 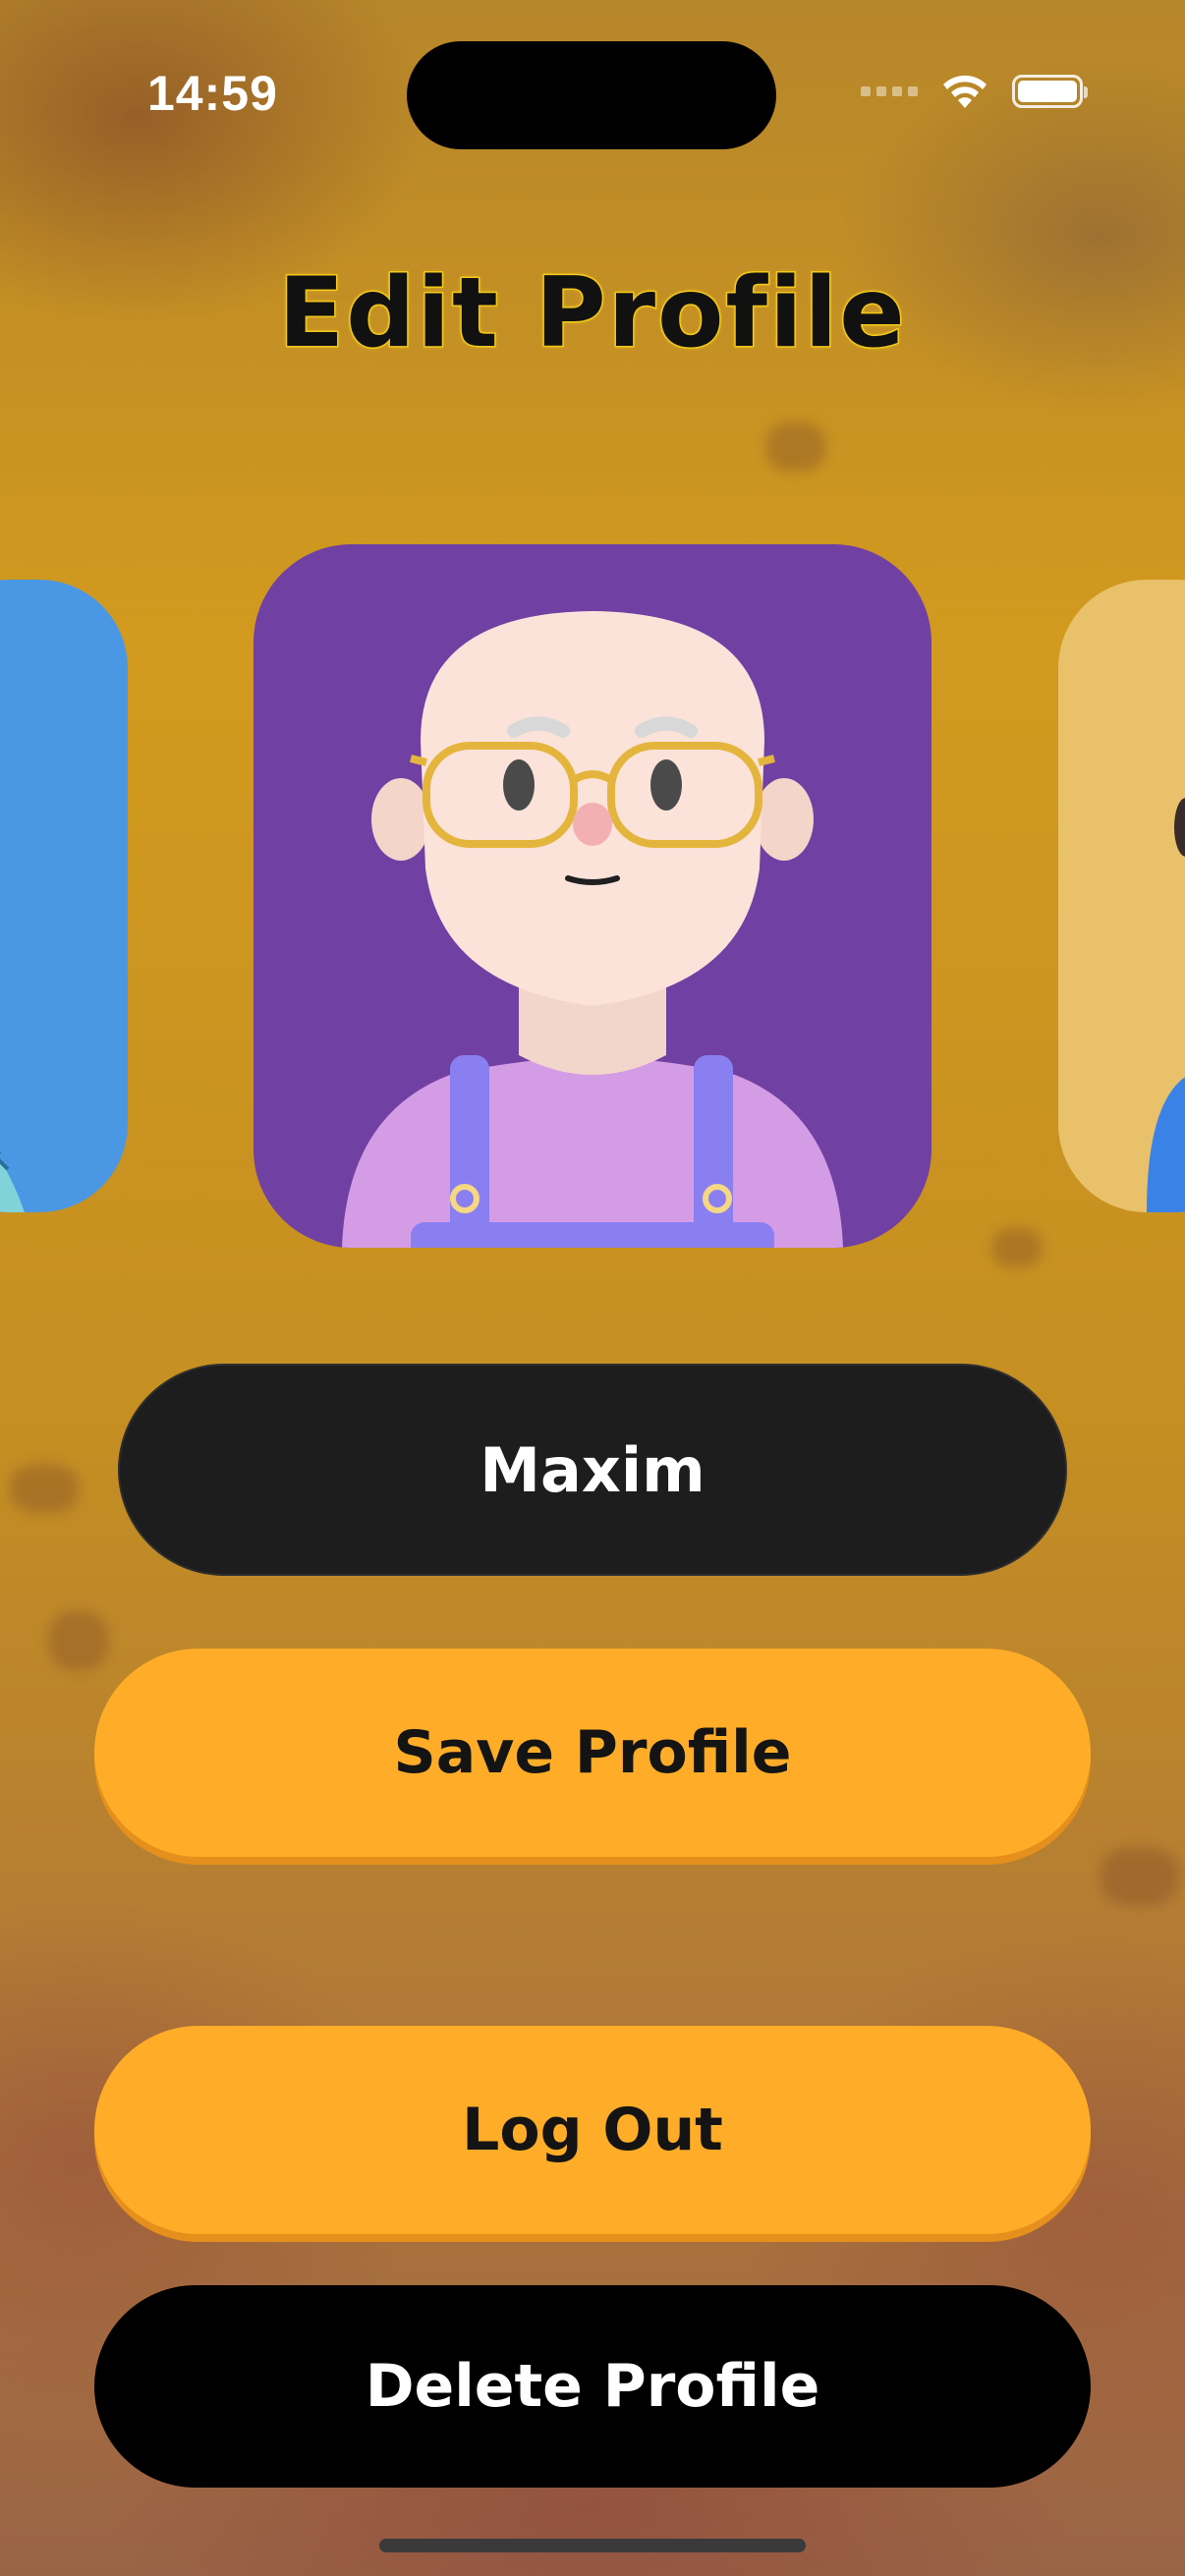 What do you see at coordinates (965, 91) in the screenshot?
I see `wifi-icon` at bounding box center [965, 91].